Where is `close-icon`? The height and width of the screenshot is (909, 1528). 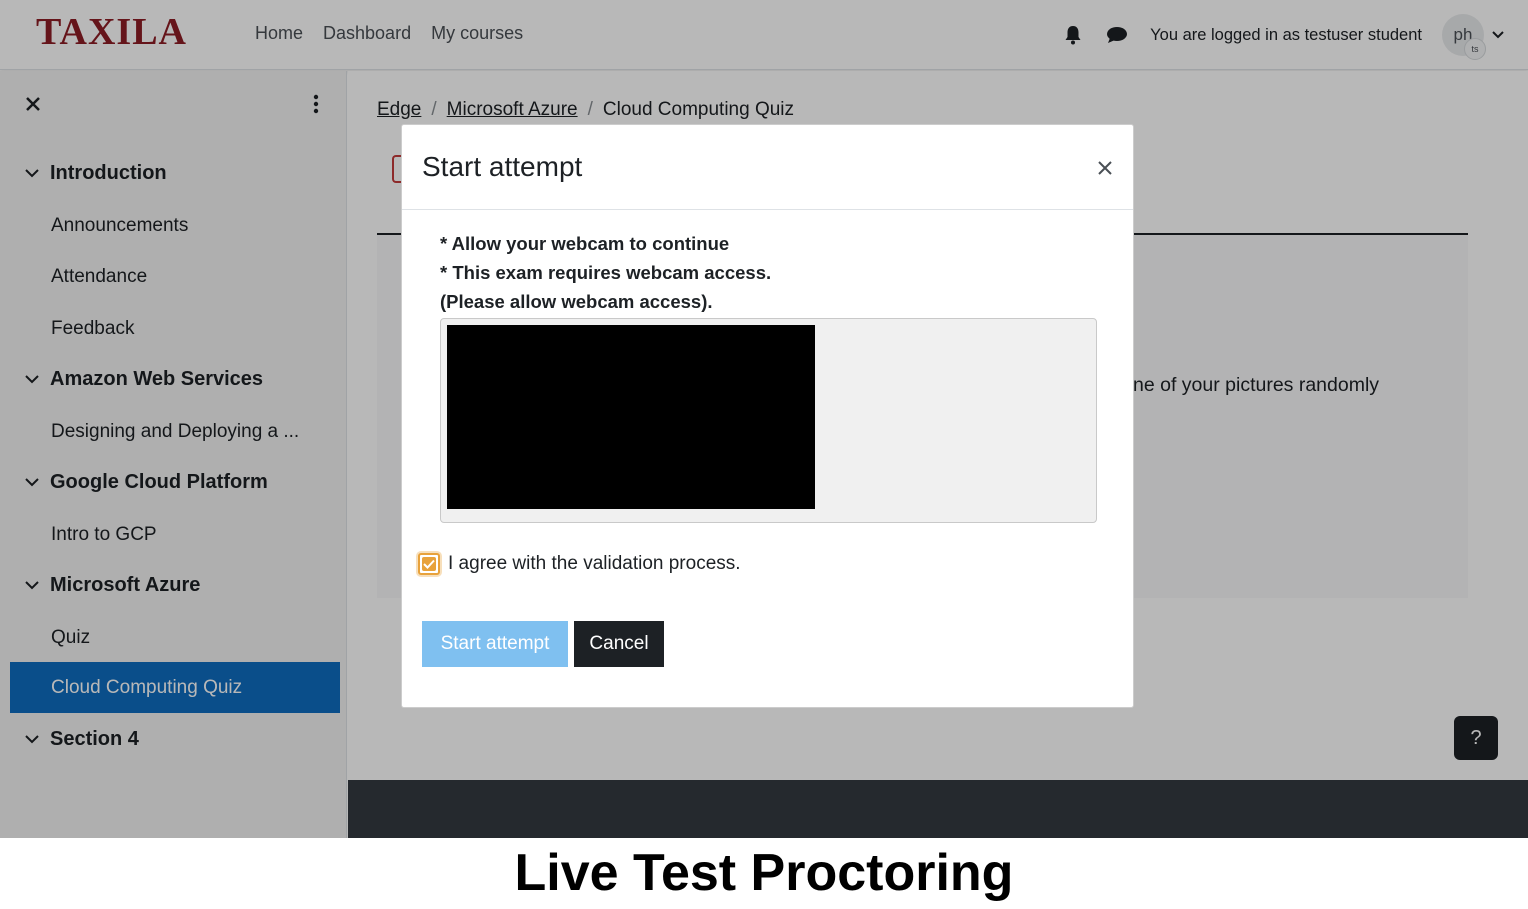
close-icon is located at coordinates (1105, 168).